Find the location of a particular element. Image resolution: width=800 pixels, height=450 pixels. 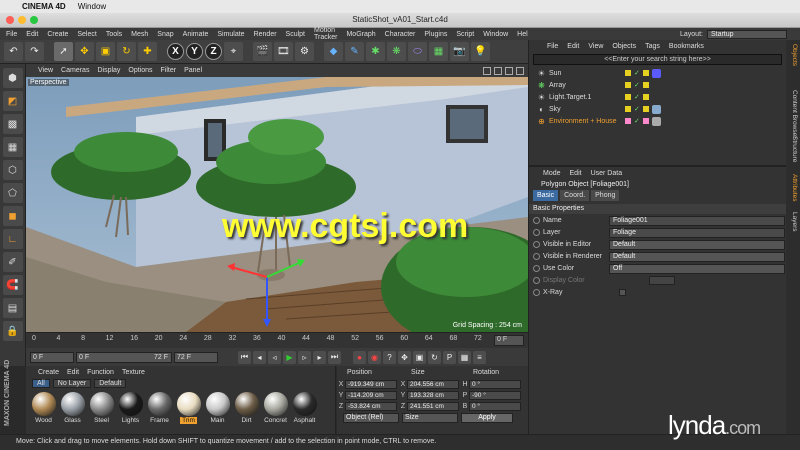

coords-size-field: 204.556 cm is located at coordinates (433, 384).